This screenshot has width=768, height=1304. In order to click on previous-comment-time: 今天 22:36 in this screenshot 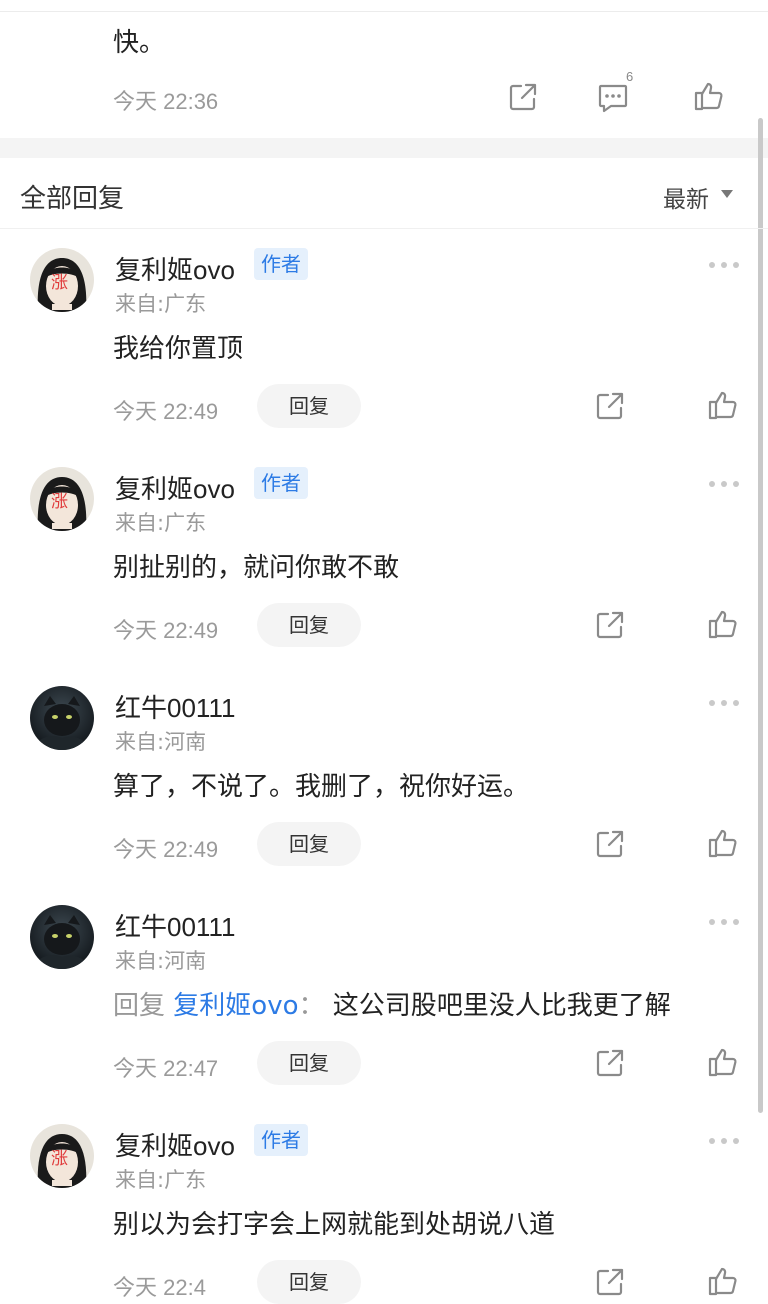, I will do `click(166, 101)`.